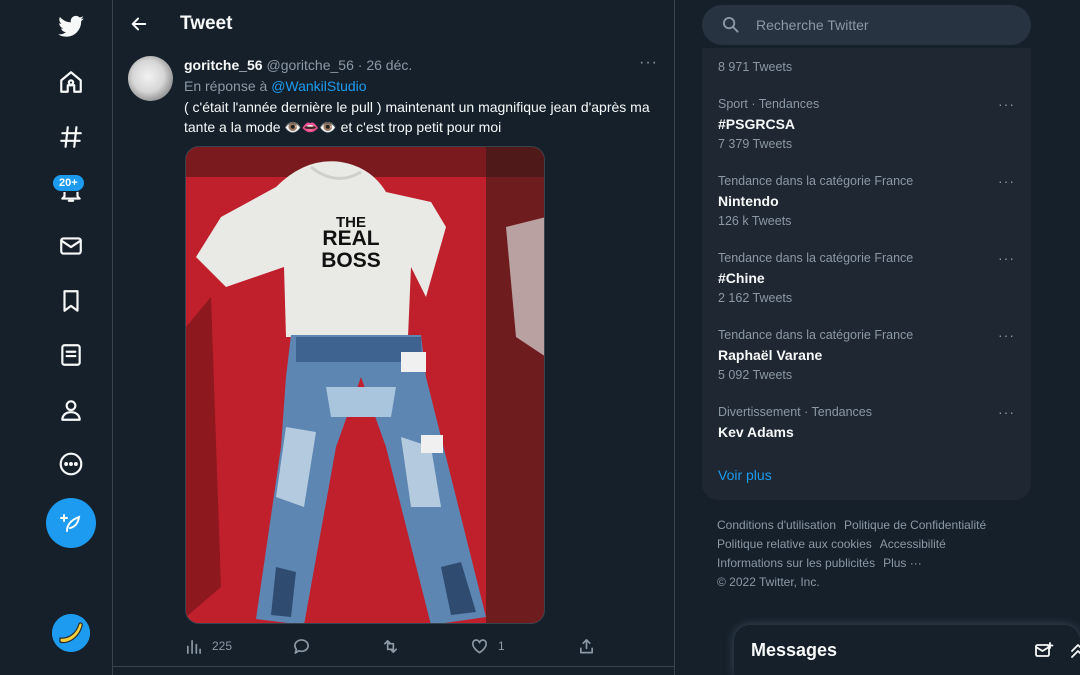 This screenshot has height=675, width=1080. I want to click on ads-info-link: Informations sur les publicités, so click(796, 563).